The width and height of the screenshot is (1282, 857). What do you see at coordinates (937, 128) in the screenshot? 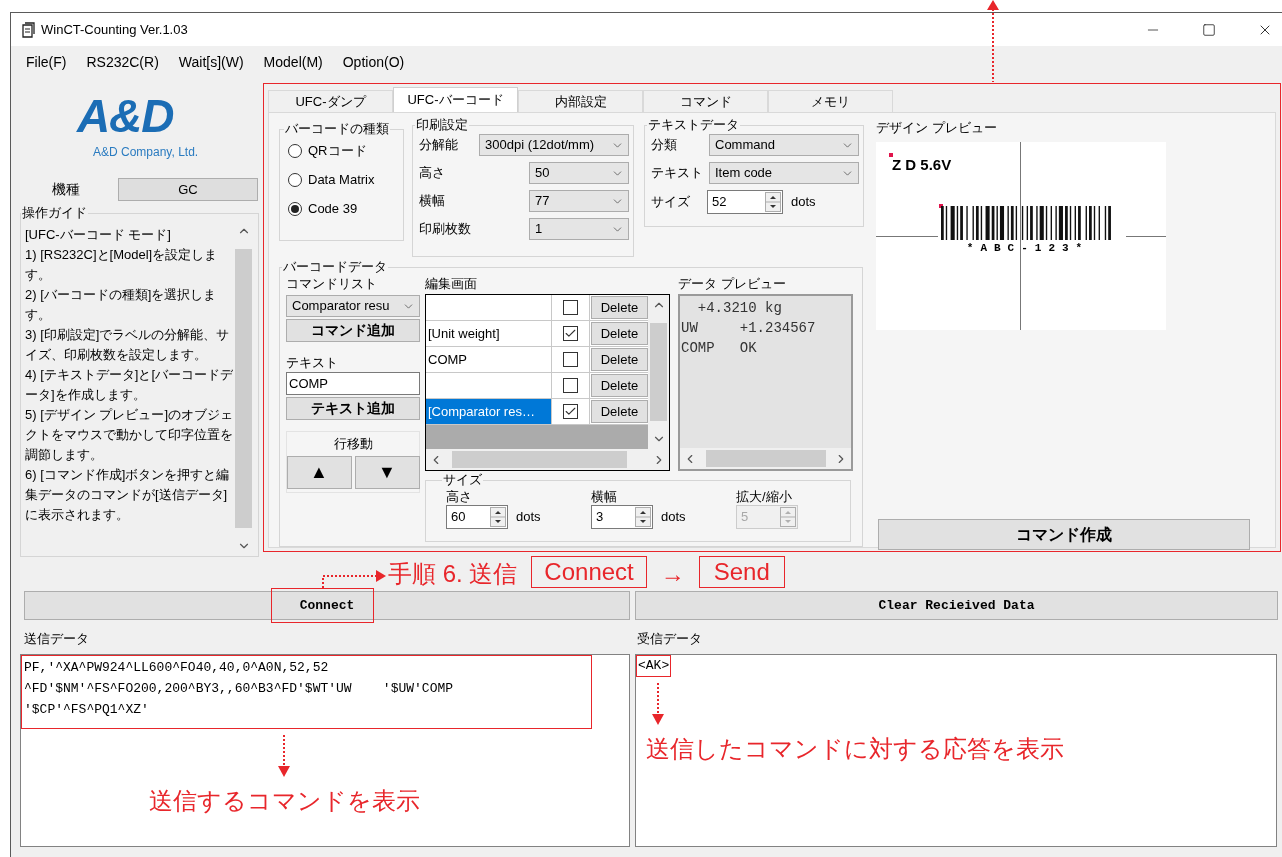
I see `design-preview-title: デザイン プレビュー` at bounding box center [937, 128].